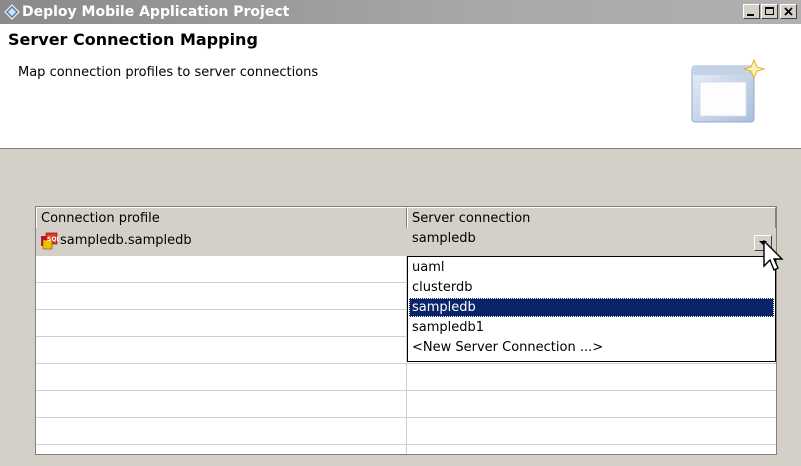 The image size is (801, 466). Describe the element at coordinates (221, 217) in the screenshot. I see `column-header-connection-profile: Connection profile` at that location.